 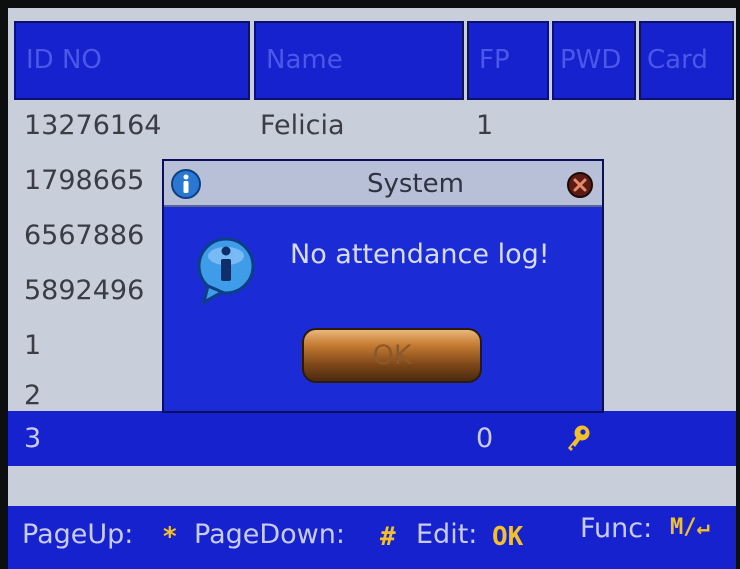 I want to click on dialog-title-bar: System, so click(x=383, y=184).